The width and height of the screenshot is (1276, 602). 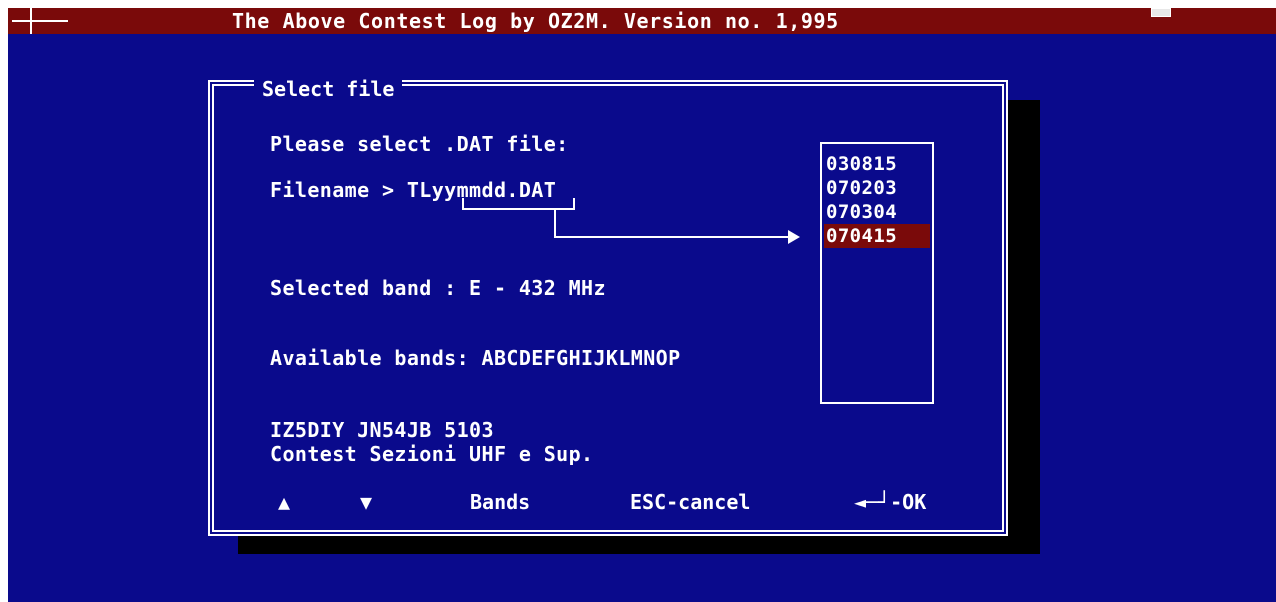 I want to click on available-bands: Available bands: ABCDEFGHIJKLMNOP, so click(x=475, y=358).